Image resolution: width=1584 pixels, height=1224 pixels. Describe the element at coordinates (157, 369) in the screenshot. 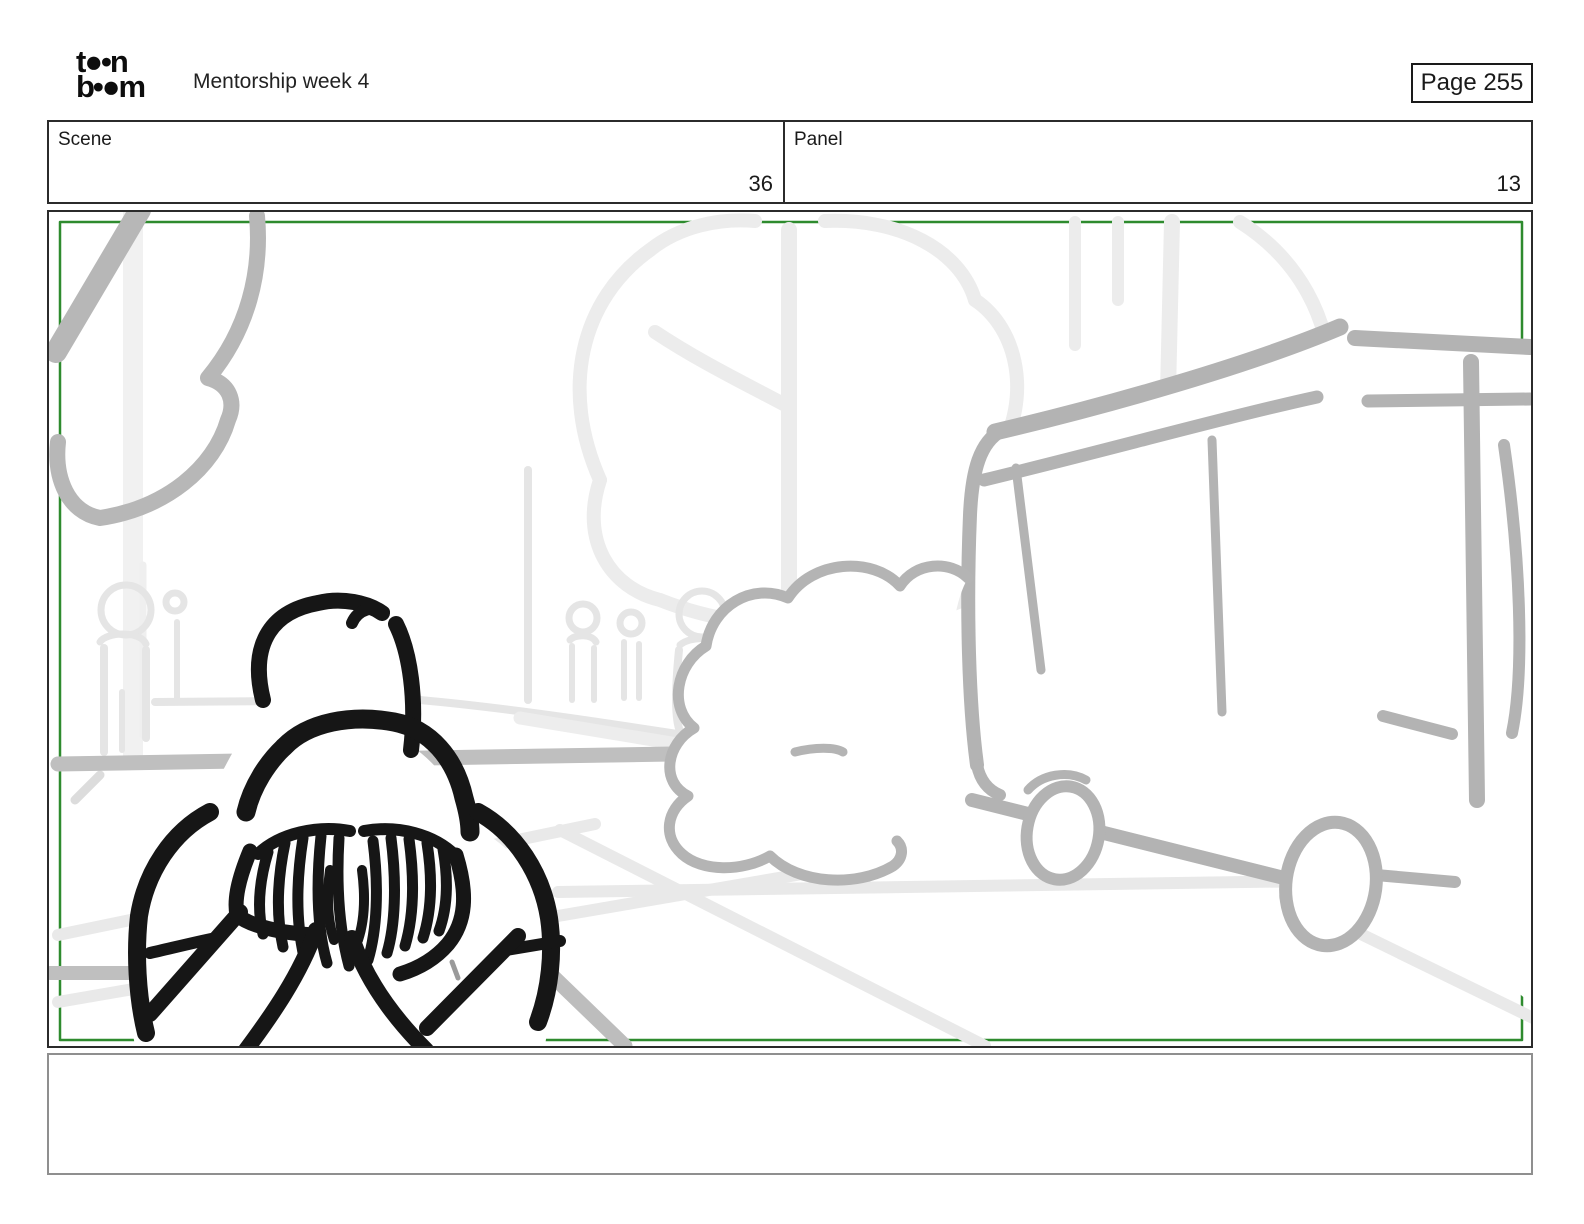

I see `foreground-tree-sketch` at that location.